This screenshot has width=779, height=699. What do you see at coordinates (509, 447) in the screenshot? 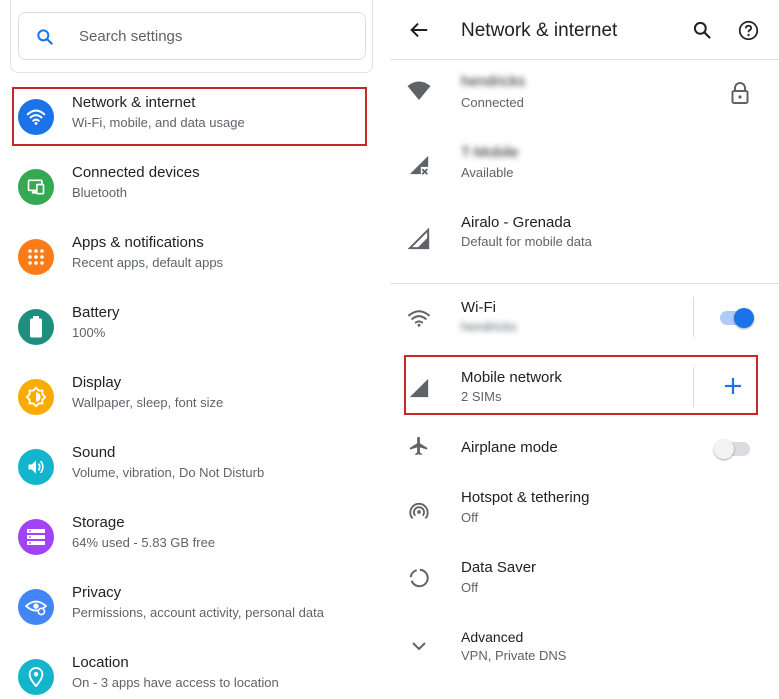
I see `airplane-mode-title: Airplane mode` at bounding box center [509, 447].